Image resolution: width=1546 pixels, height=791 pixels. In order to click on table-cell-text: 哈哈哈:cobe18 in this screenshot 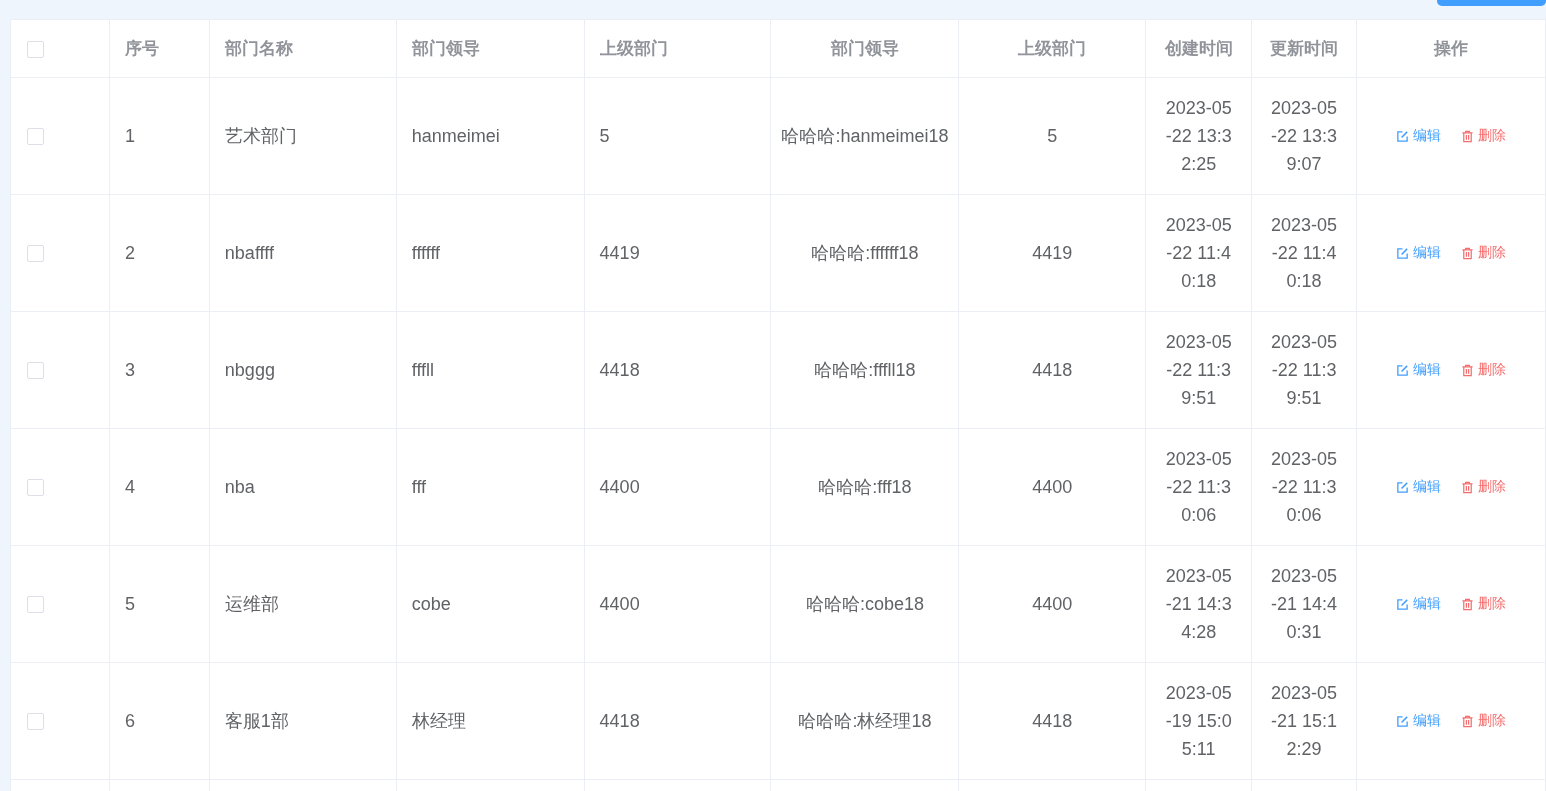, I will do `click(864, 604)`.